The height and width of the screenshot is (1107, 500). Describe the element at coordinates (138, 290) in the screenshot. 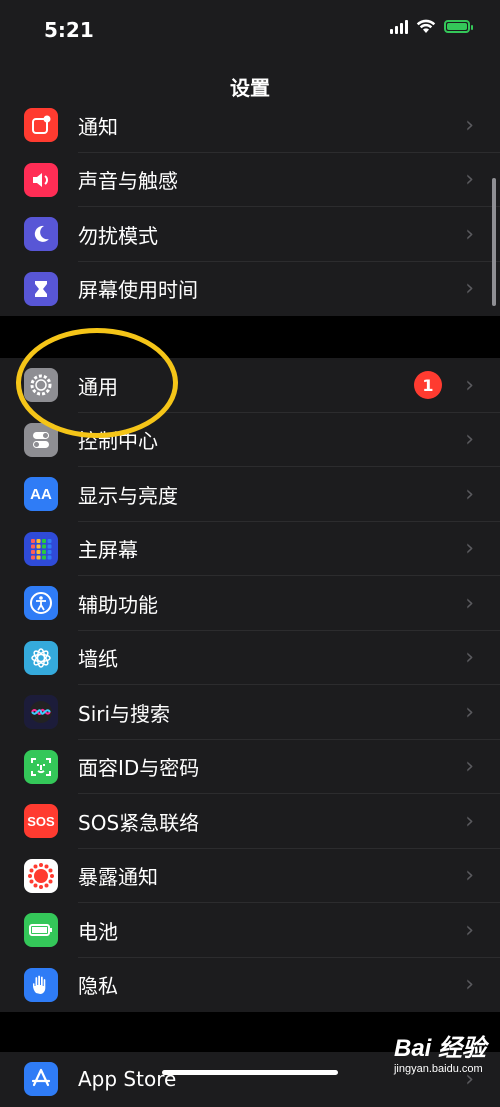

I see `settings-row-label: 屏幕使用时间` at that location.